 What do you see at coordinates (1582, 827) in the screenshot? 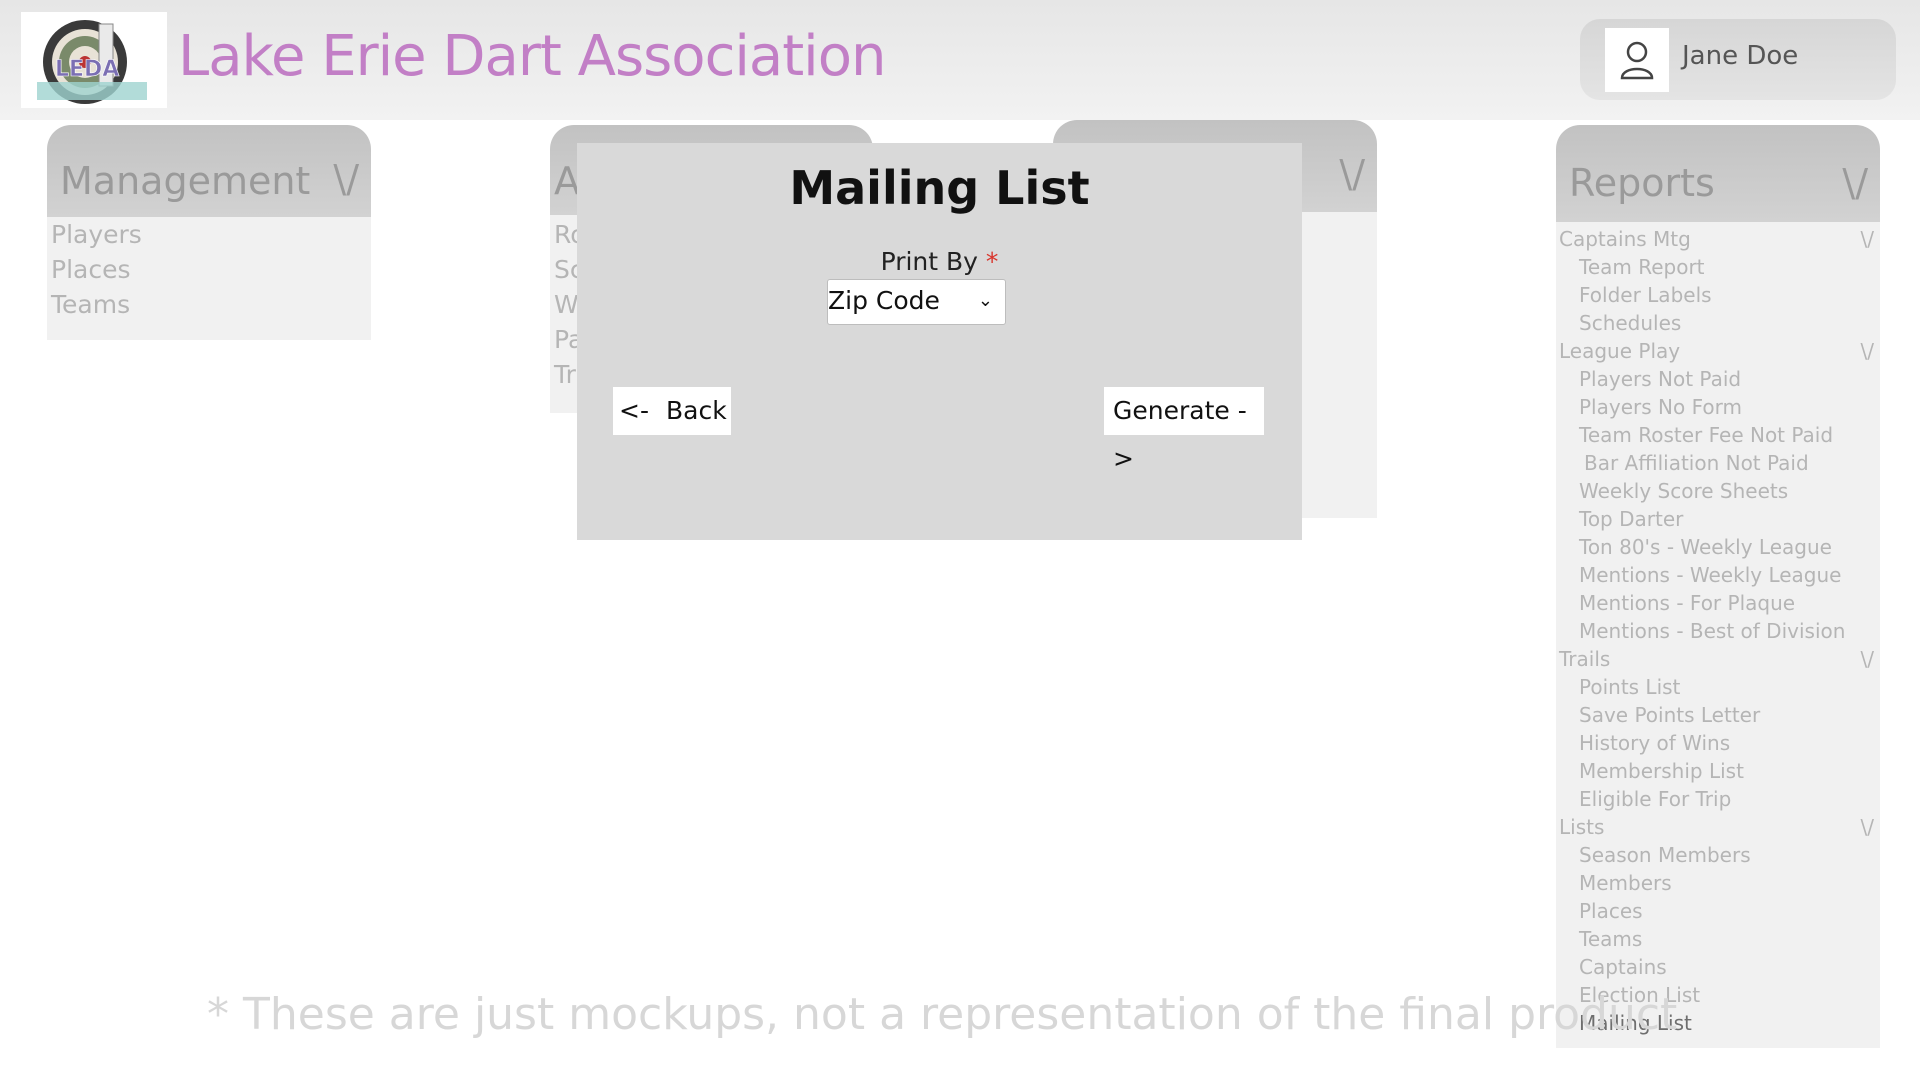
I see `group-label: Lists` at bounding box center [1582, 827].